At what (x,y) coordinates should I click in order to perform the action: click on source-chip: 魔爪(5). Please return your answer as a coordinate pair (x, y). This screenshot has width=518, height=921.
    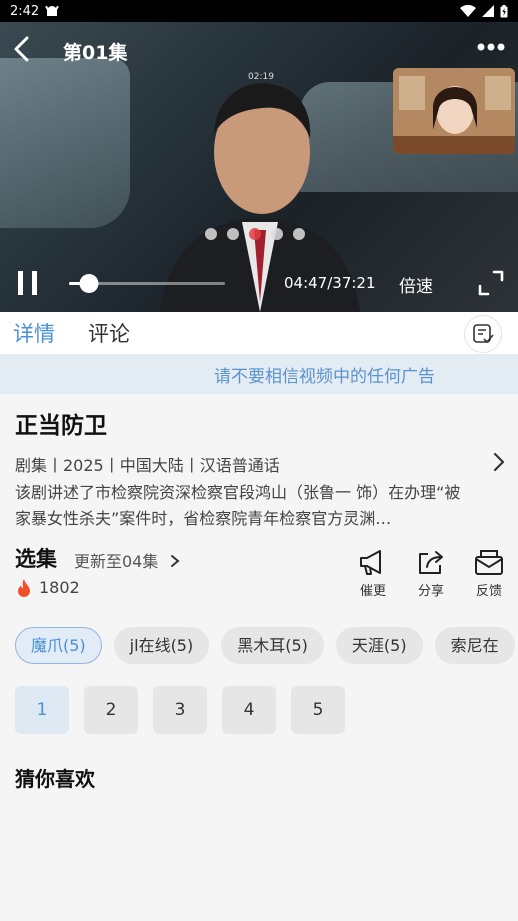
    Looking at the image, I should click on (58, 645).